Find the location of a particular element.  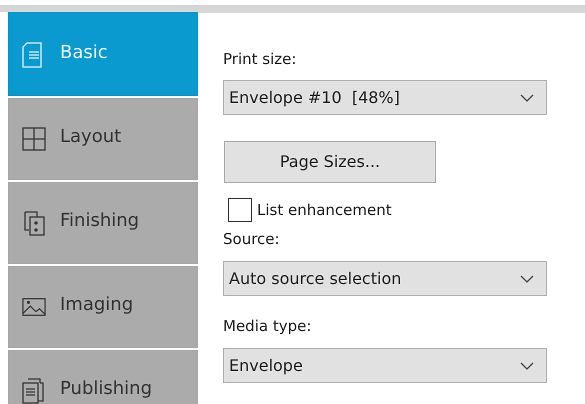

grid-icon is located at coordinates (34, 139).